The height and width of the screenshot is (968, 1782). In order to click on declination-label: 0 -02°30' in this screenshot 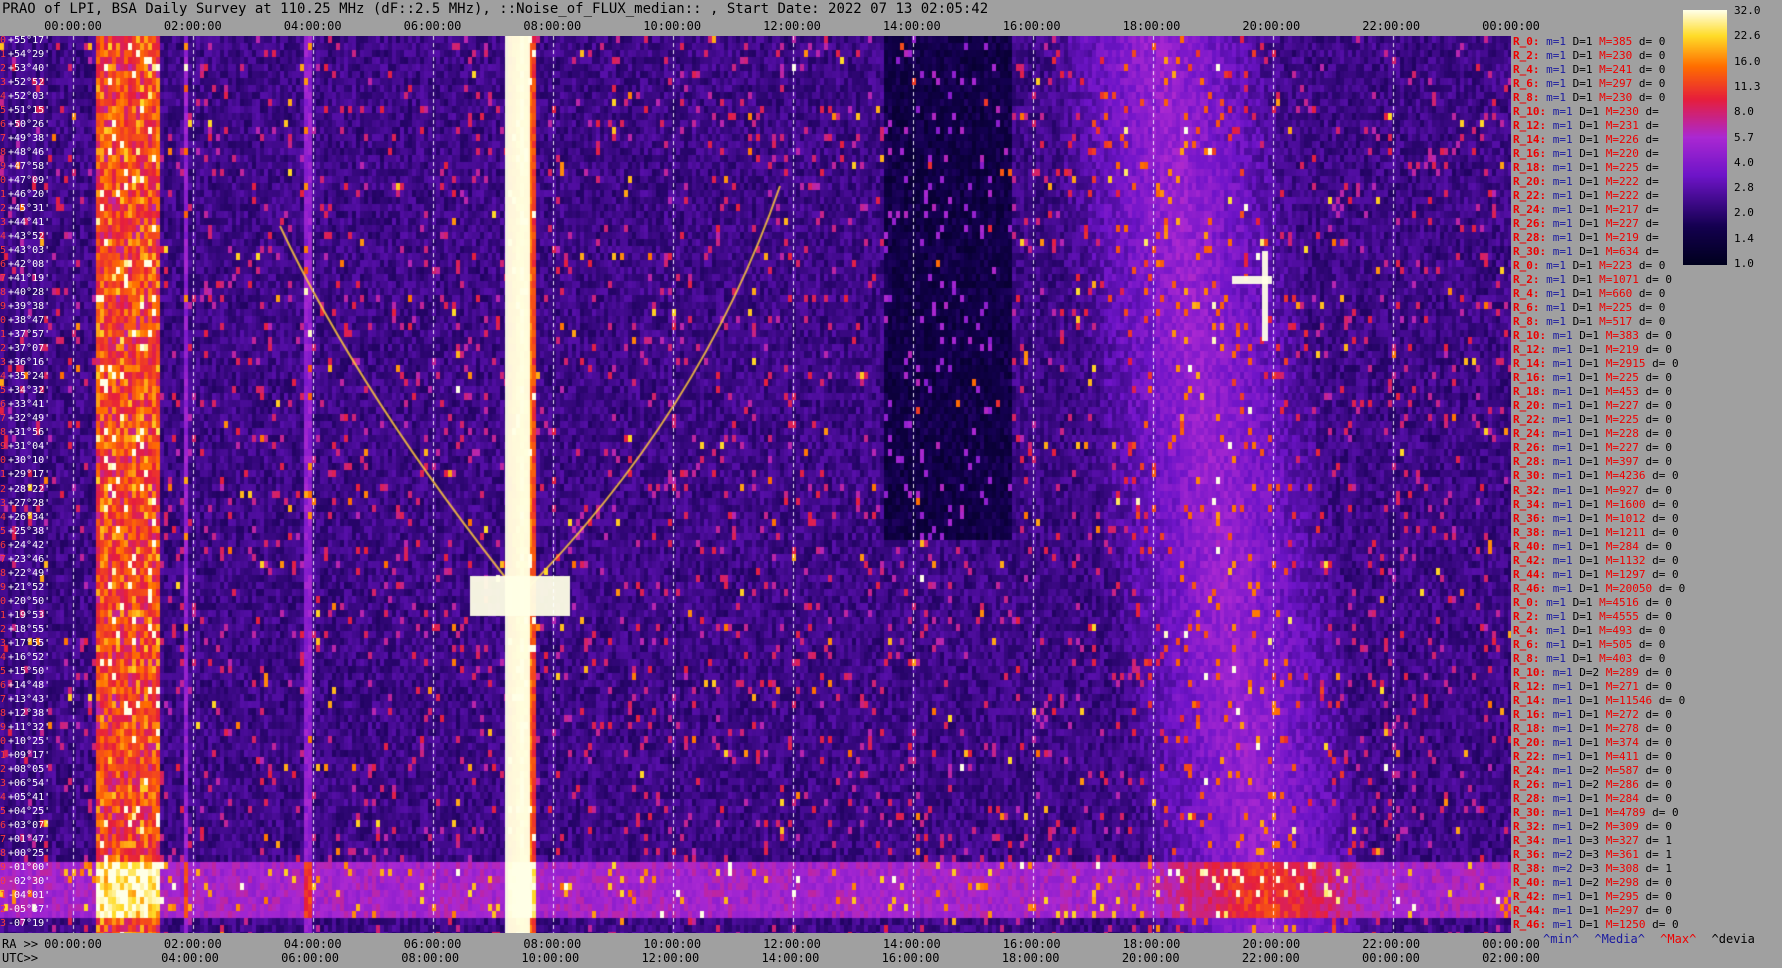, I will do `click(25, 881)`.